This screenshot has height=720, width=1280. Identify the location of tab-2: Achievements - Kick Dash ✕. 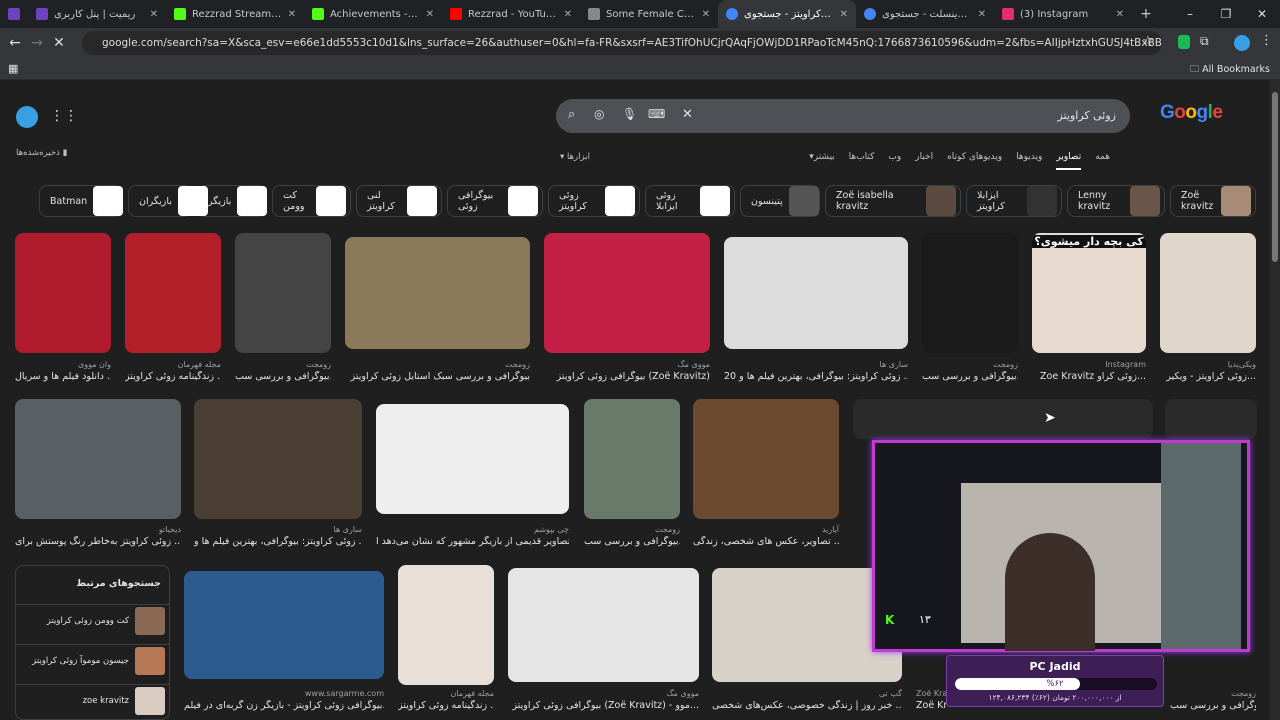
(373, 14).